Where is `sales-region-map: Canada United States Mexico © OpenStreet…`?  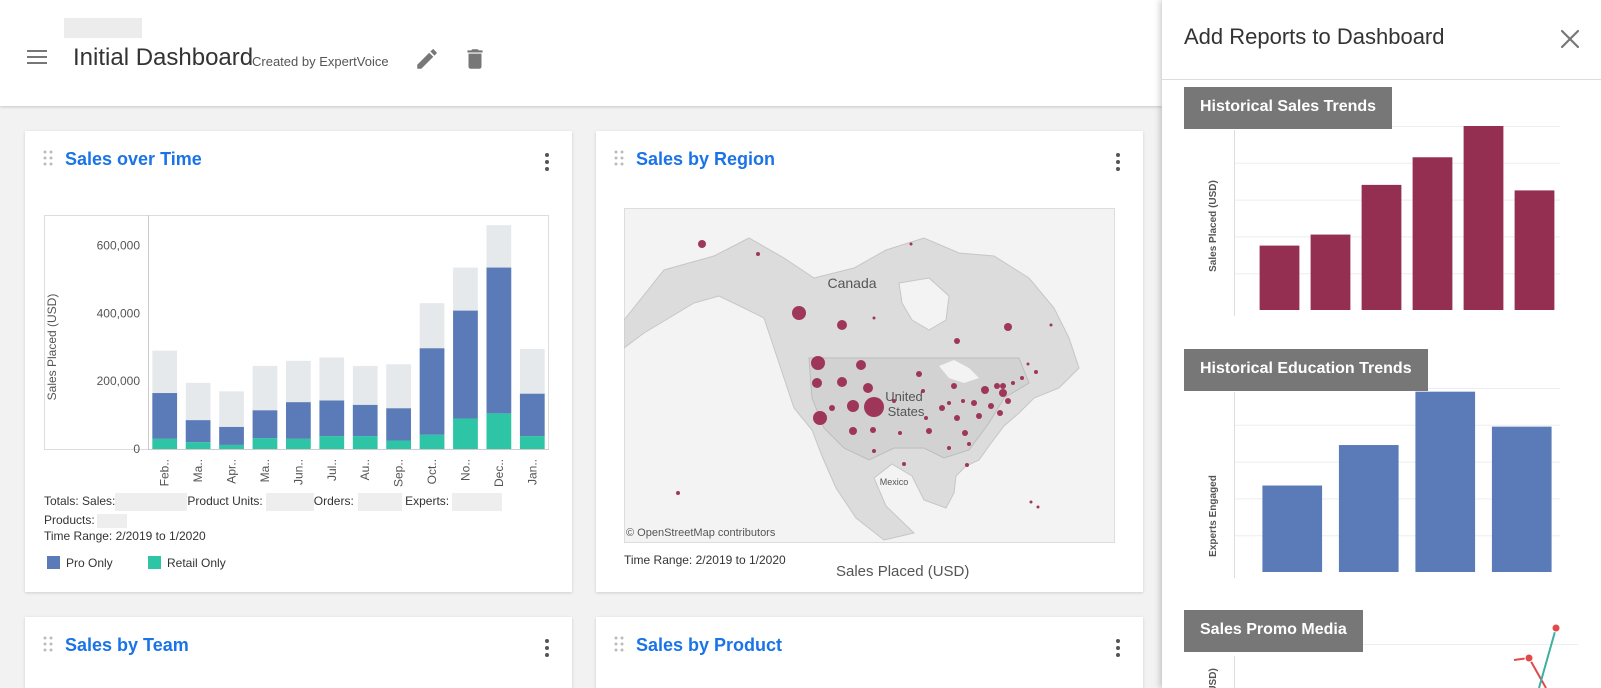
sales-region-map: Canada United States Mexico © OpenStreet… is located at coordinates (869, 375).